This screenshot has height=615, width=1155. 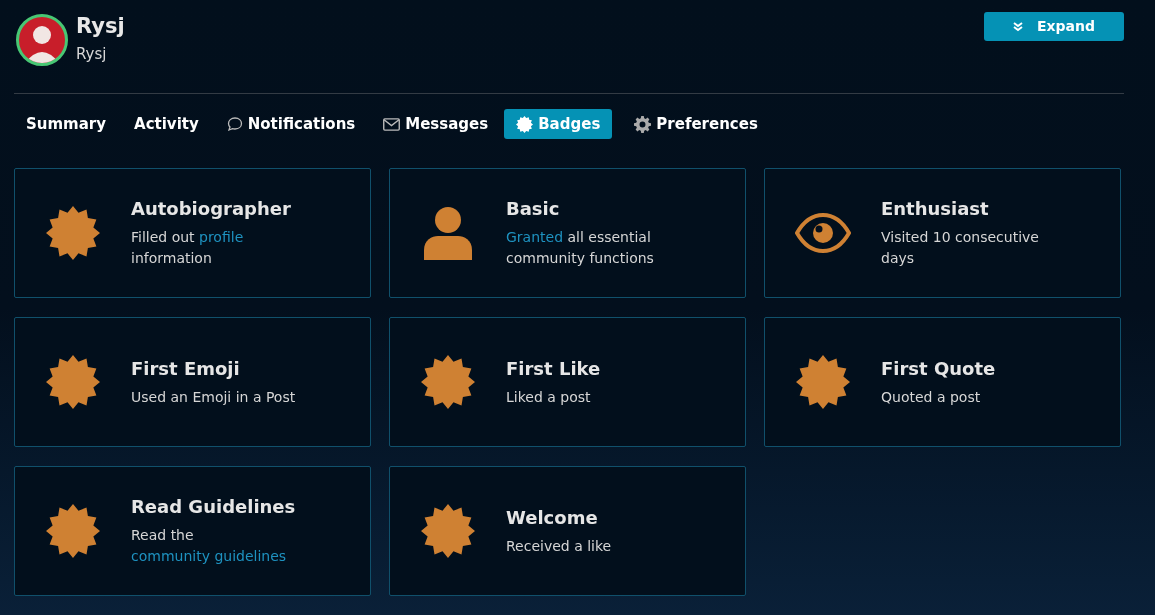 What do you see at coordinates (92, 54) in the screenshot?
I see `username: Rysj` at bounding box center [92, 54].